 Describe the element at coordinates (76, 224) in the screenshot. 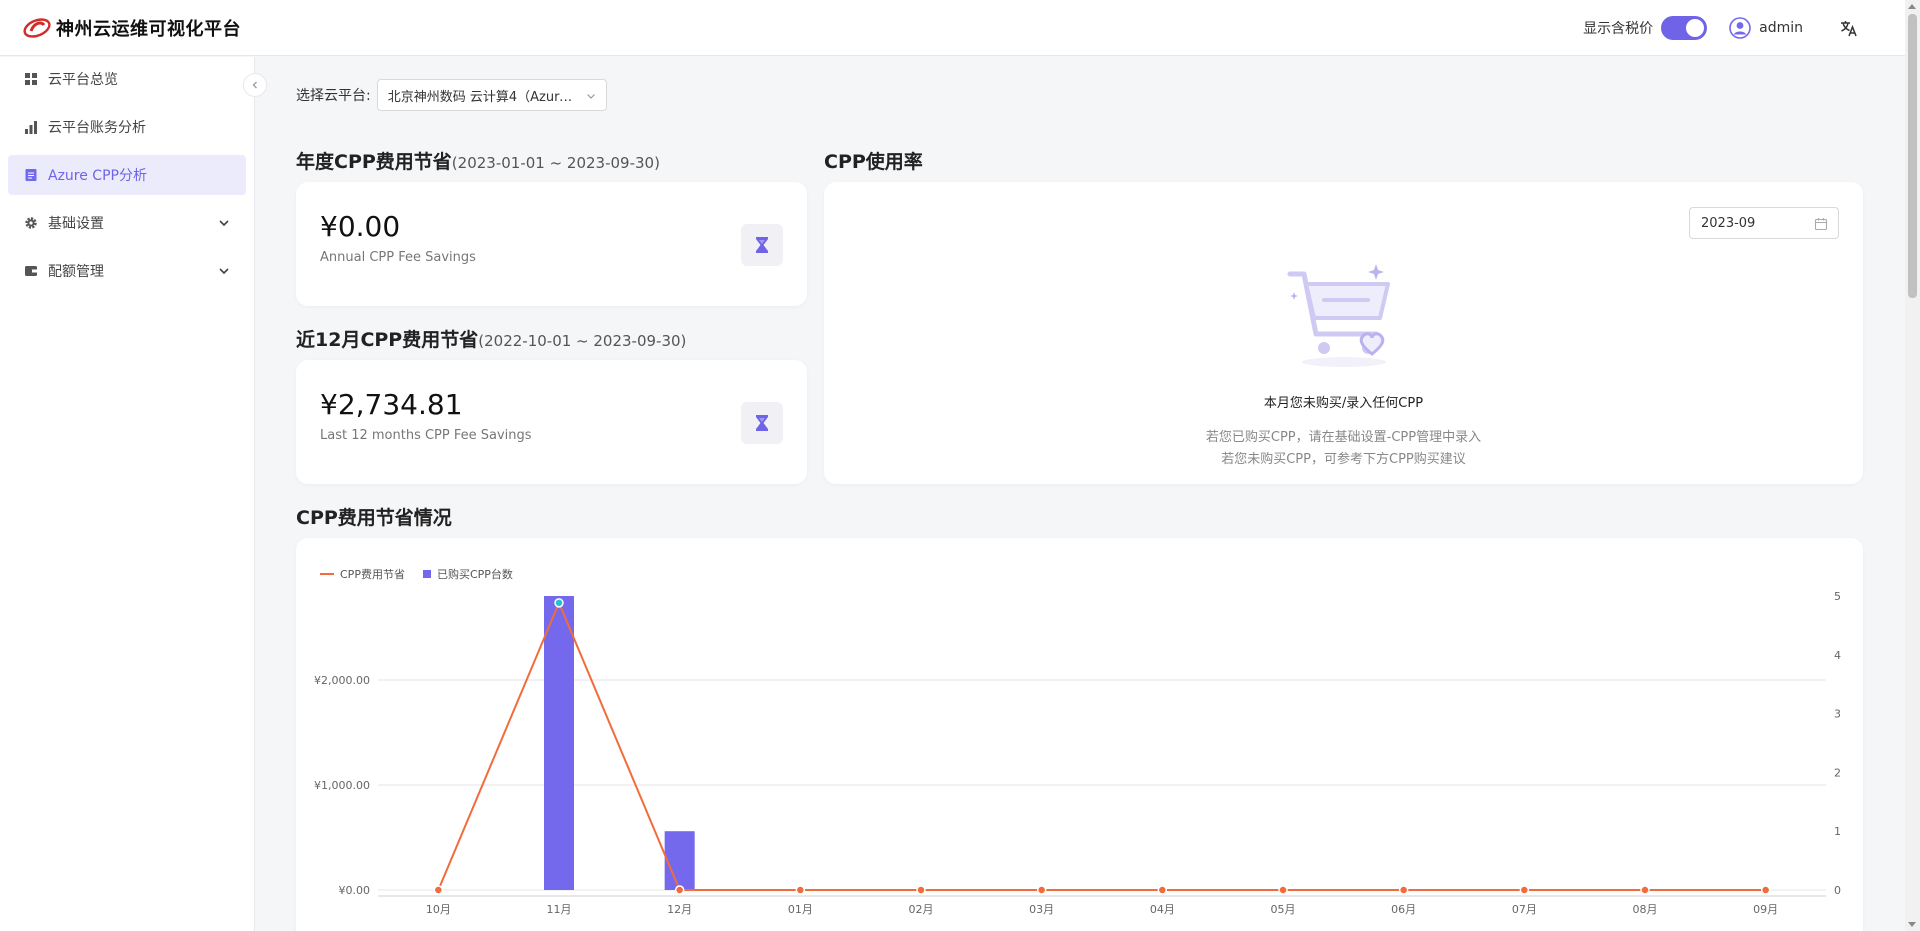

I see `sidebar-item-label: 基础设置` at that location.